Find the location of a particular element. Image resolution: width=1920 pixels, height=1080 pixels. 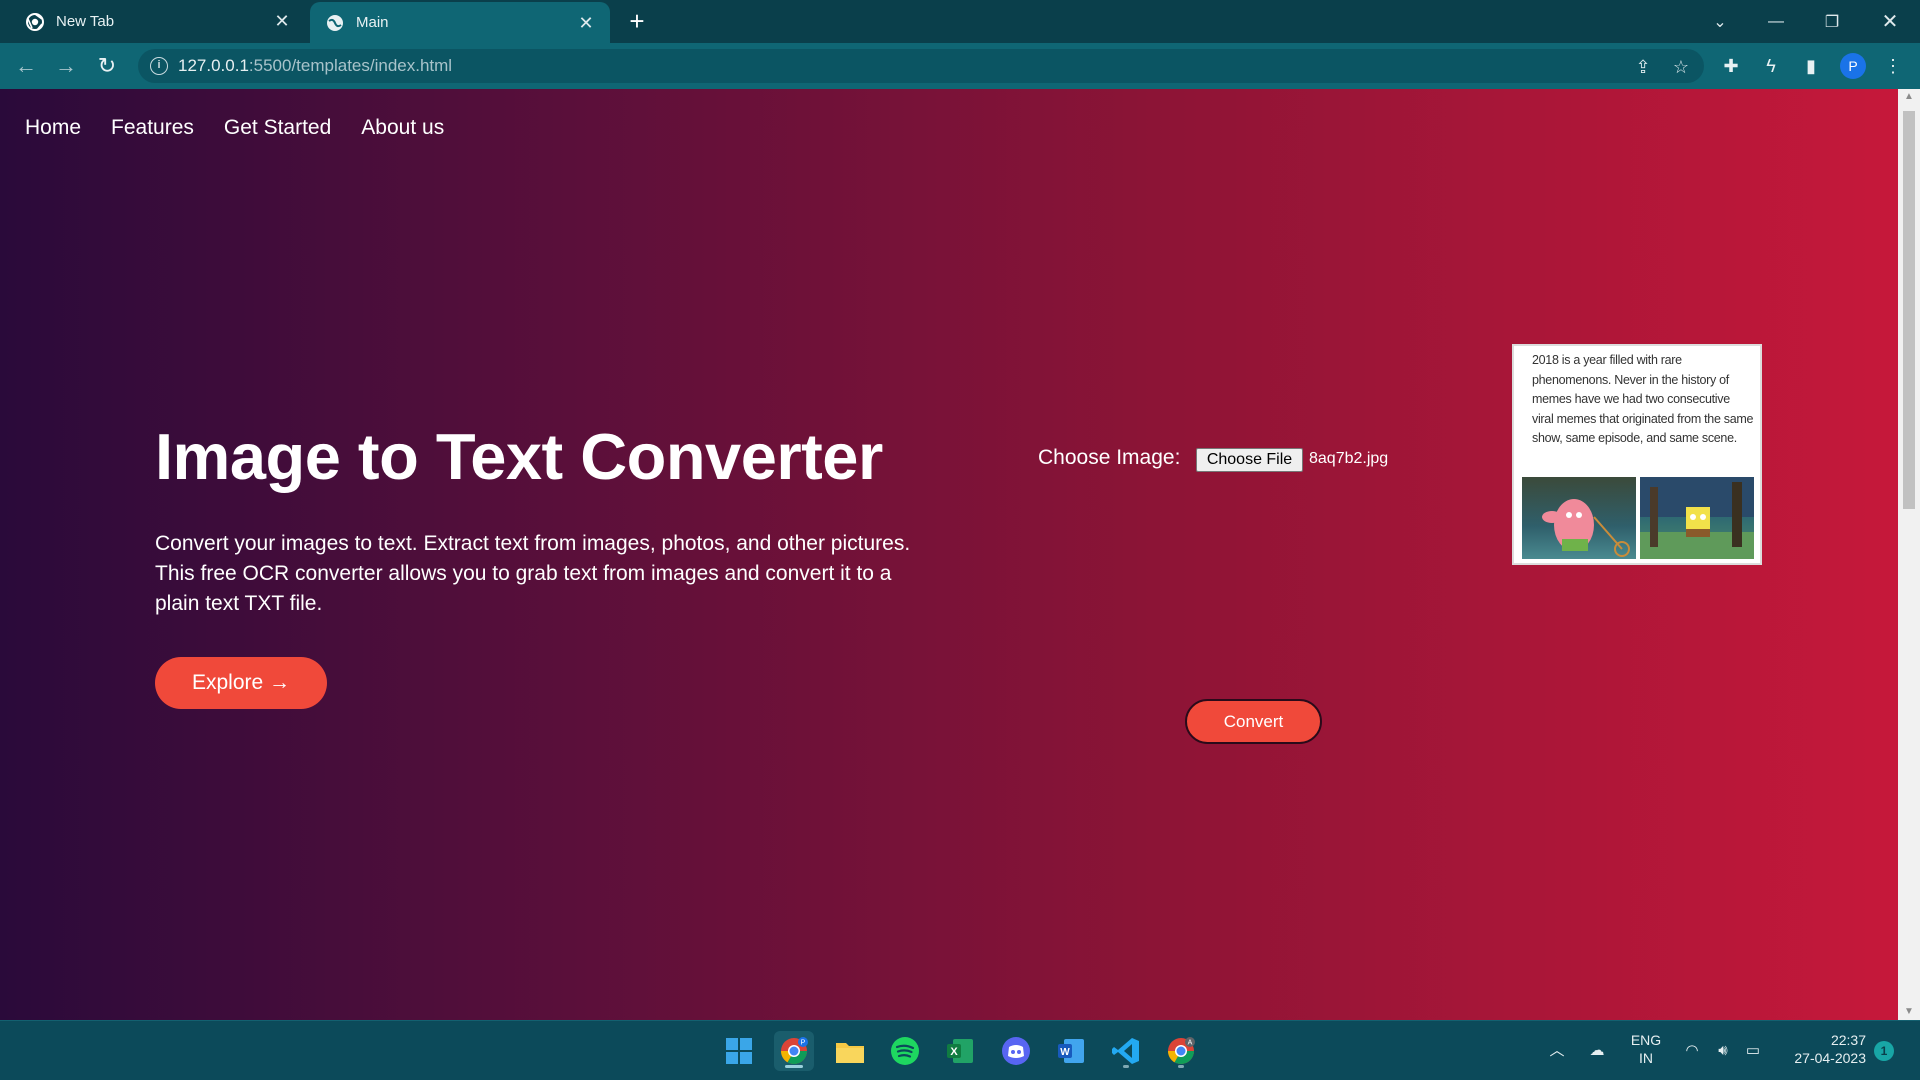

tab-title: New Tab is located at coordinates (85, 21).